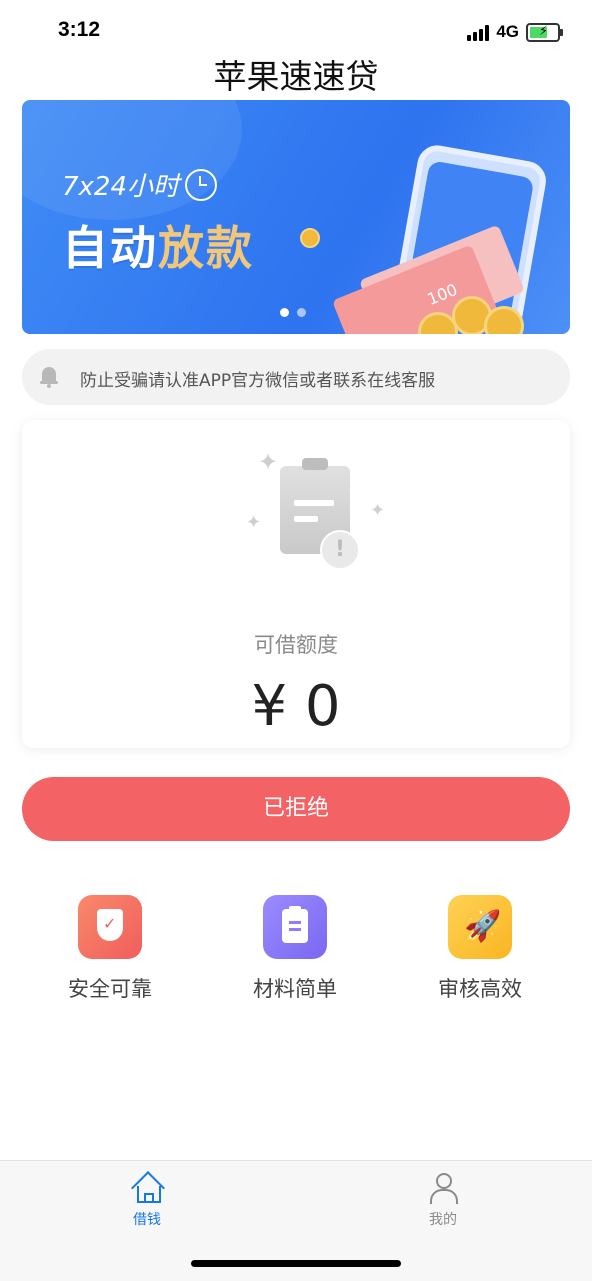 Image resolution: width=592 pixels, height=1281 pixels. What do you see at coordinates (79, 29) in the screenshot?
I see `status-time: 3:12` at bounding box center [79, 29].